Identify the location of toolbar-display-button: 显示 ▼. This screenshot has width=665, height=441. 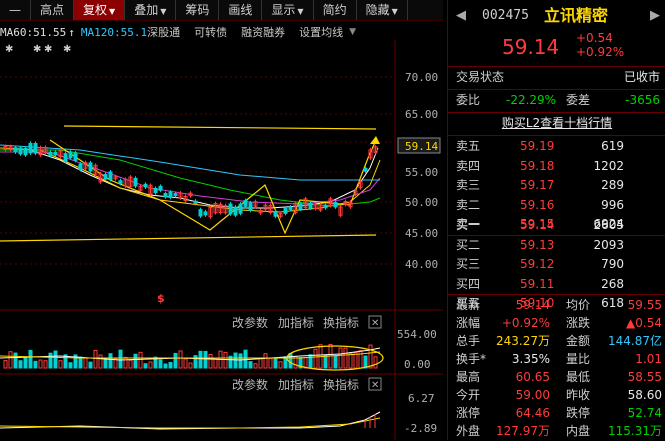
(288, 10).